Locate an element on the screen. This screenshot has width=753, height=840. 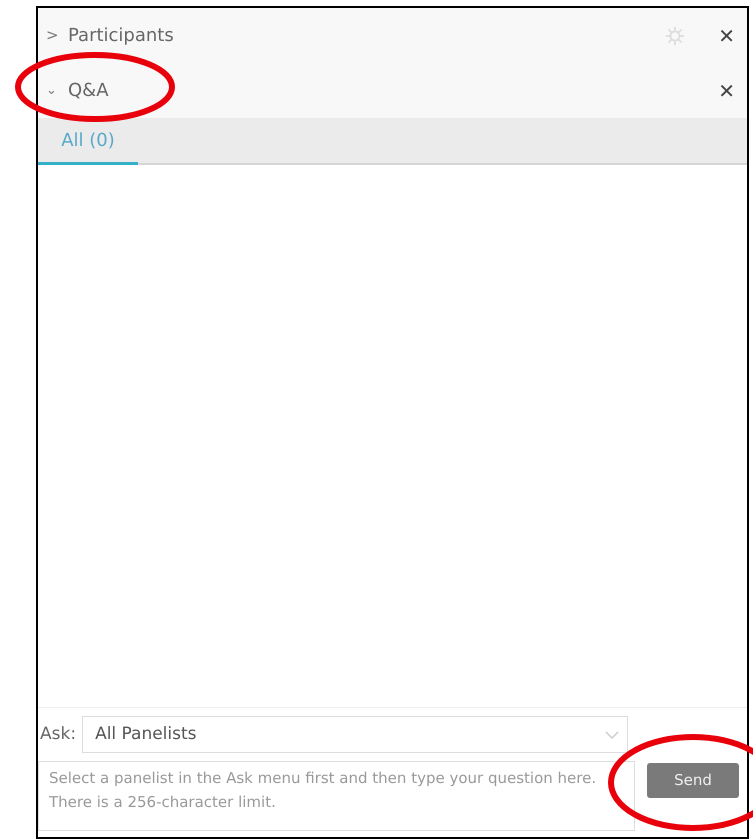
collapse-chevron: ⌄ is located at coordinates (57, 90).